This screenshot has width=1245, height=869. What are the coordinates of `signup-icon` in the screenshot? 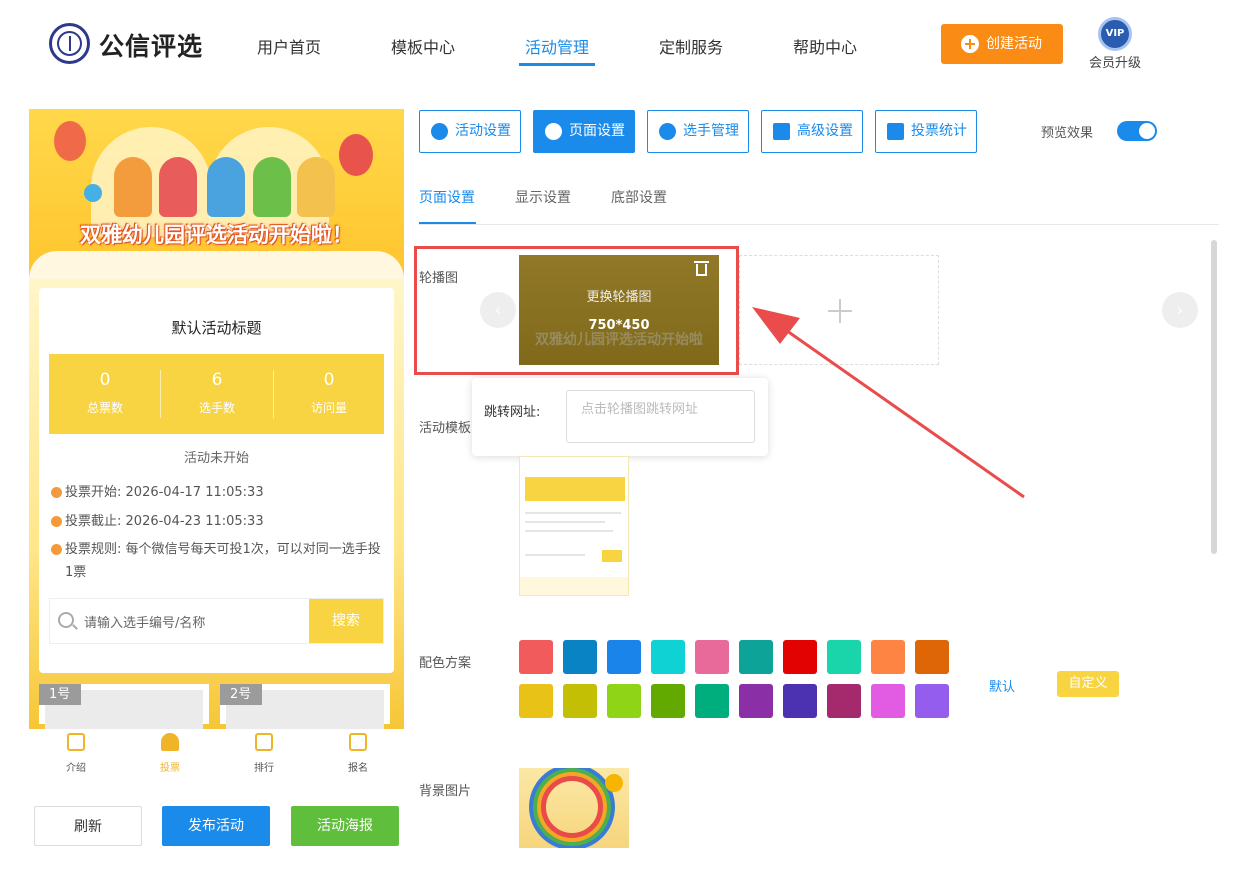 It's located at (358, 742).